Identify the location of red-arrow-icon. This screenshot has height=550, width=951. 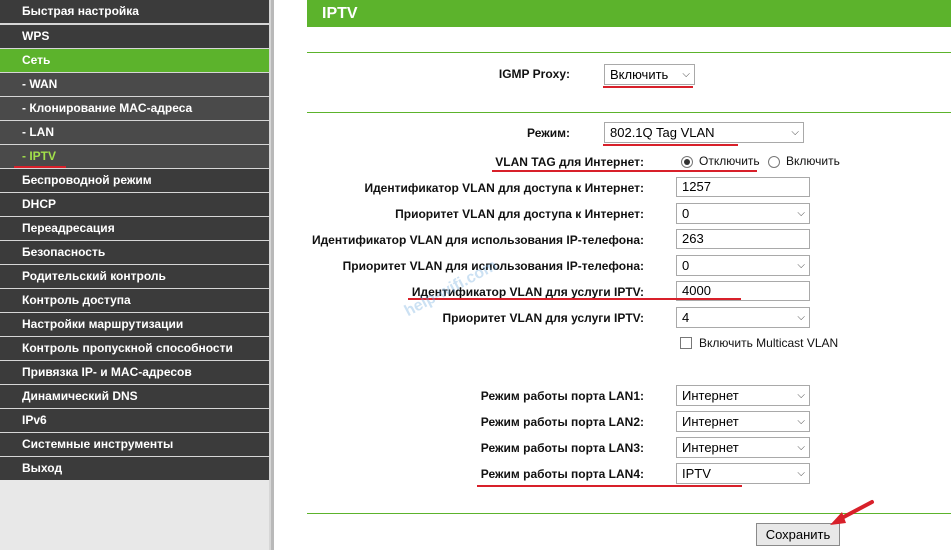
(852, 512).